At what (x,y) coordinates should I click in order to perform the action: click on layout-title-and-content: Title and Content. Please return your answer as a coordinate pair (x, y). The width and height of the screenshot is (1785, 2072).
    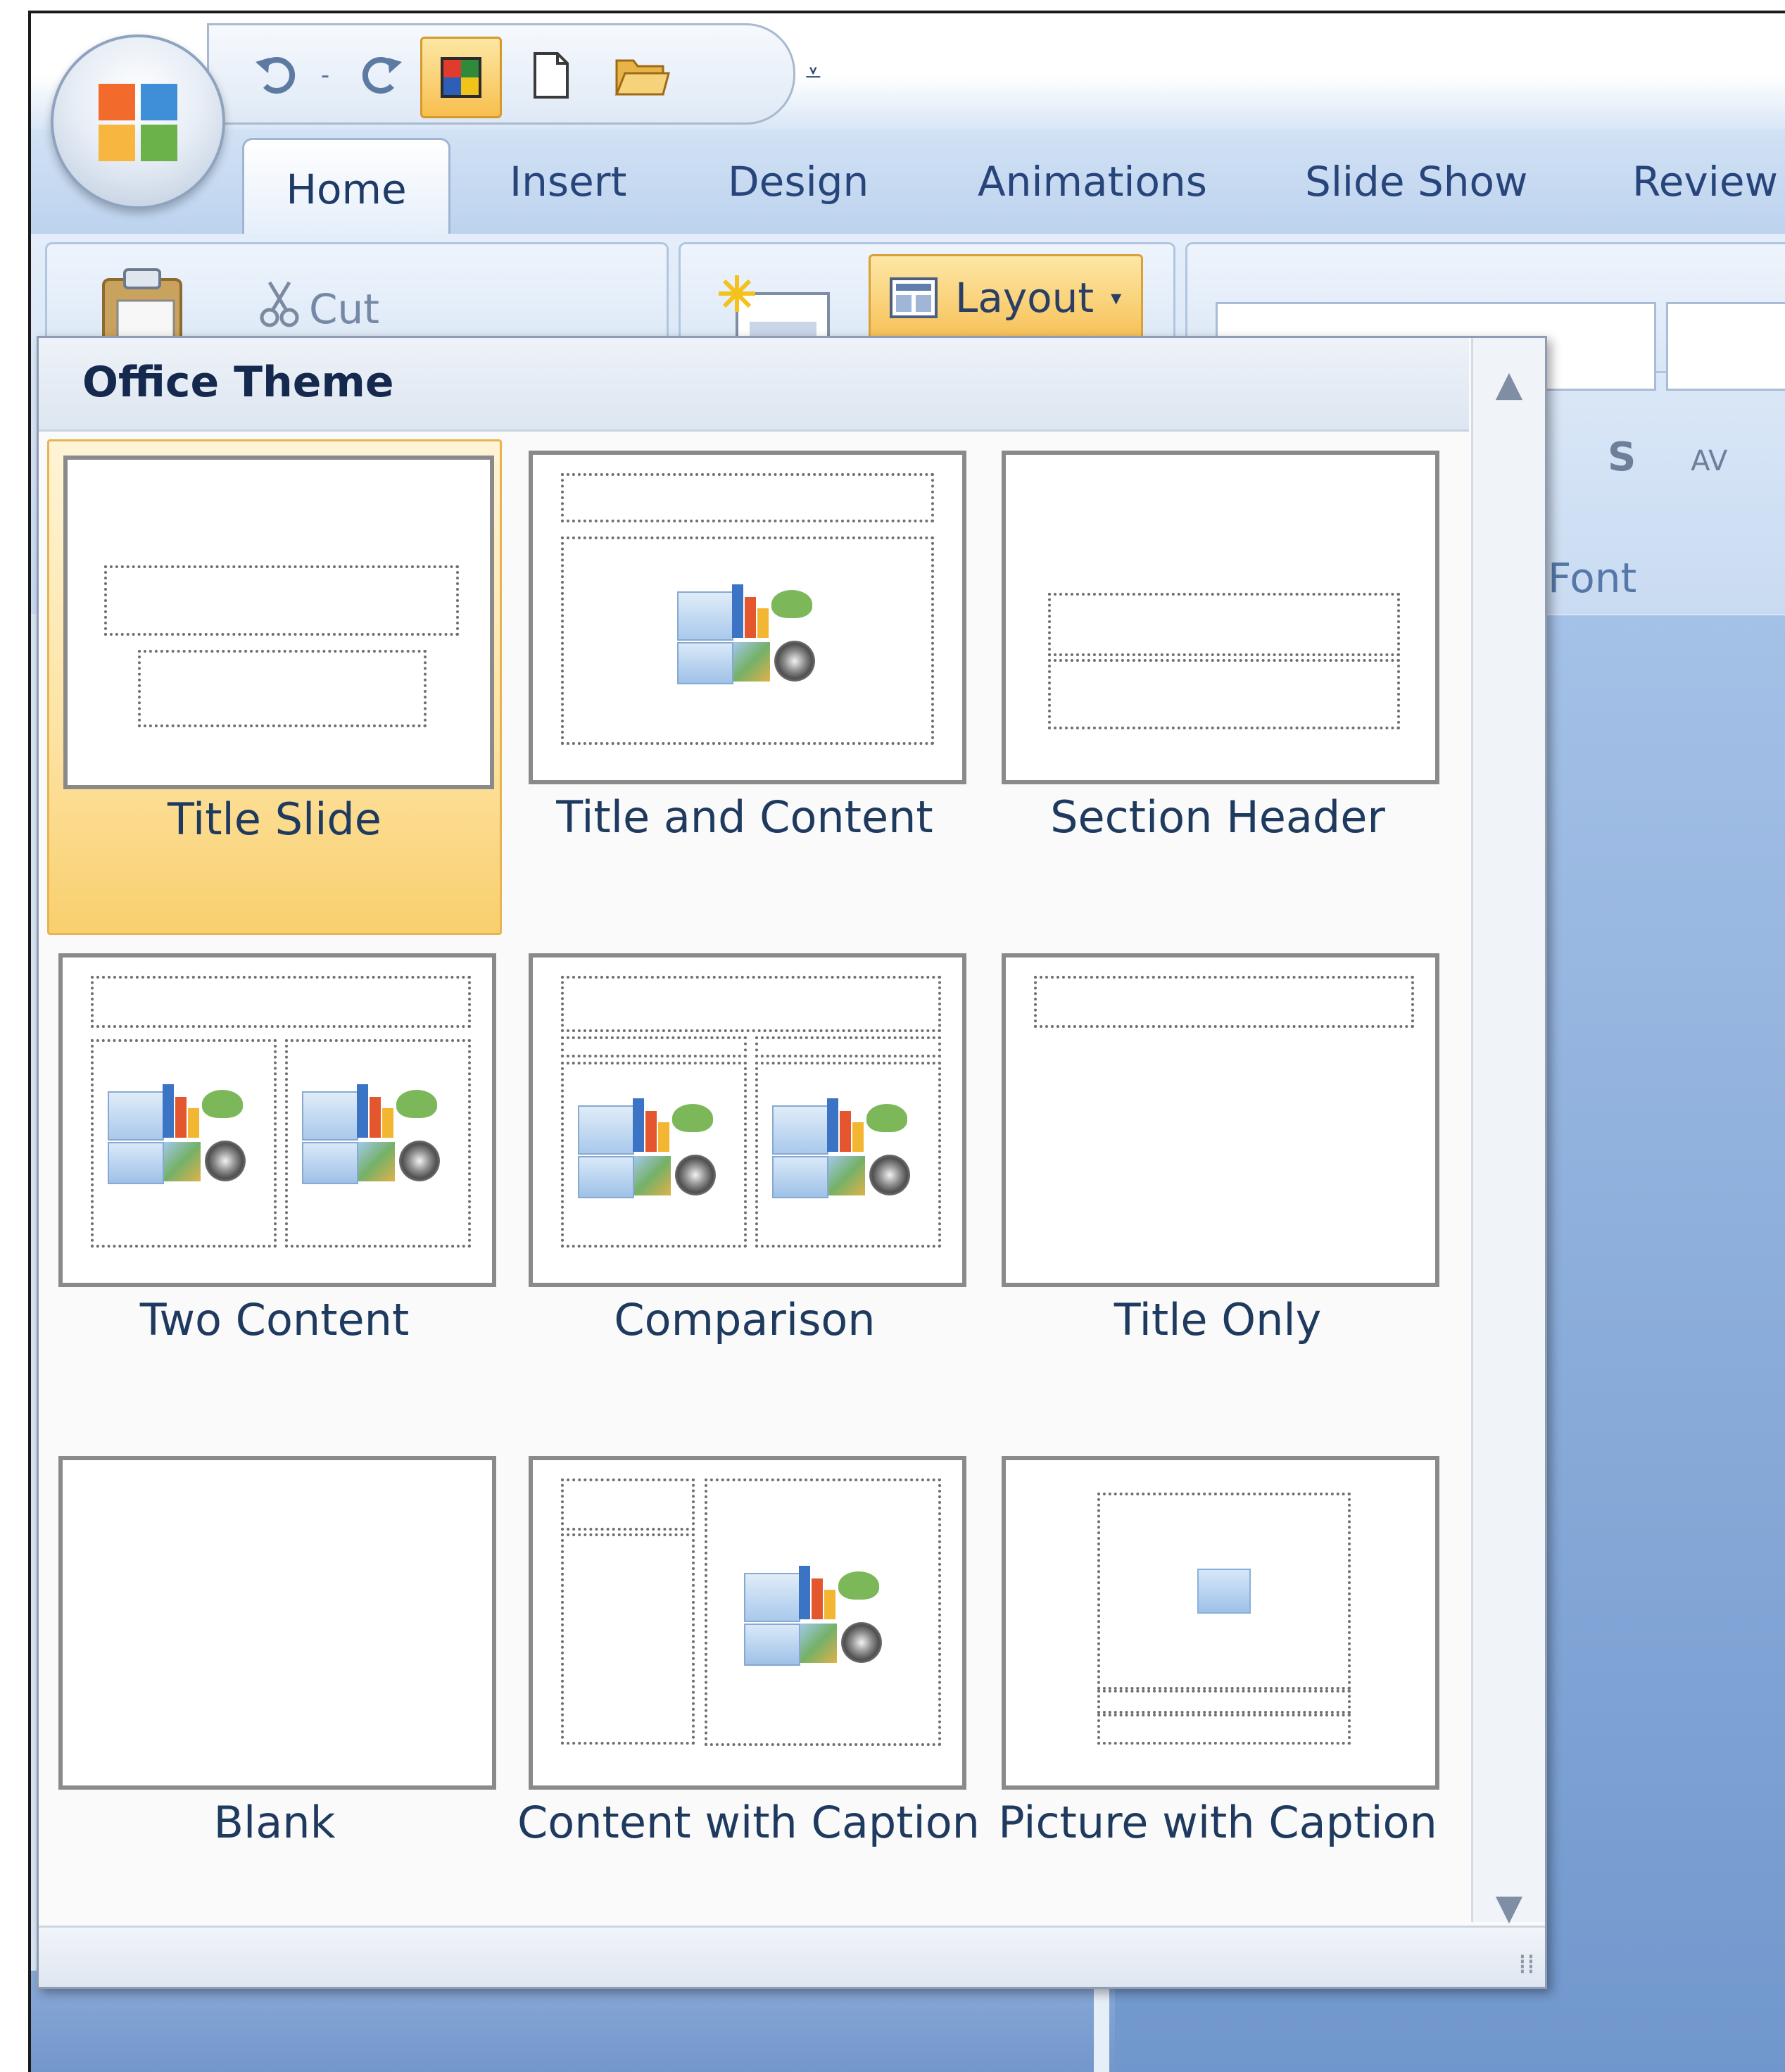
    Looking at the image, I should click on (744, 687).